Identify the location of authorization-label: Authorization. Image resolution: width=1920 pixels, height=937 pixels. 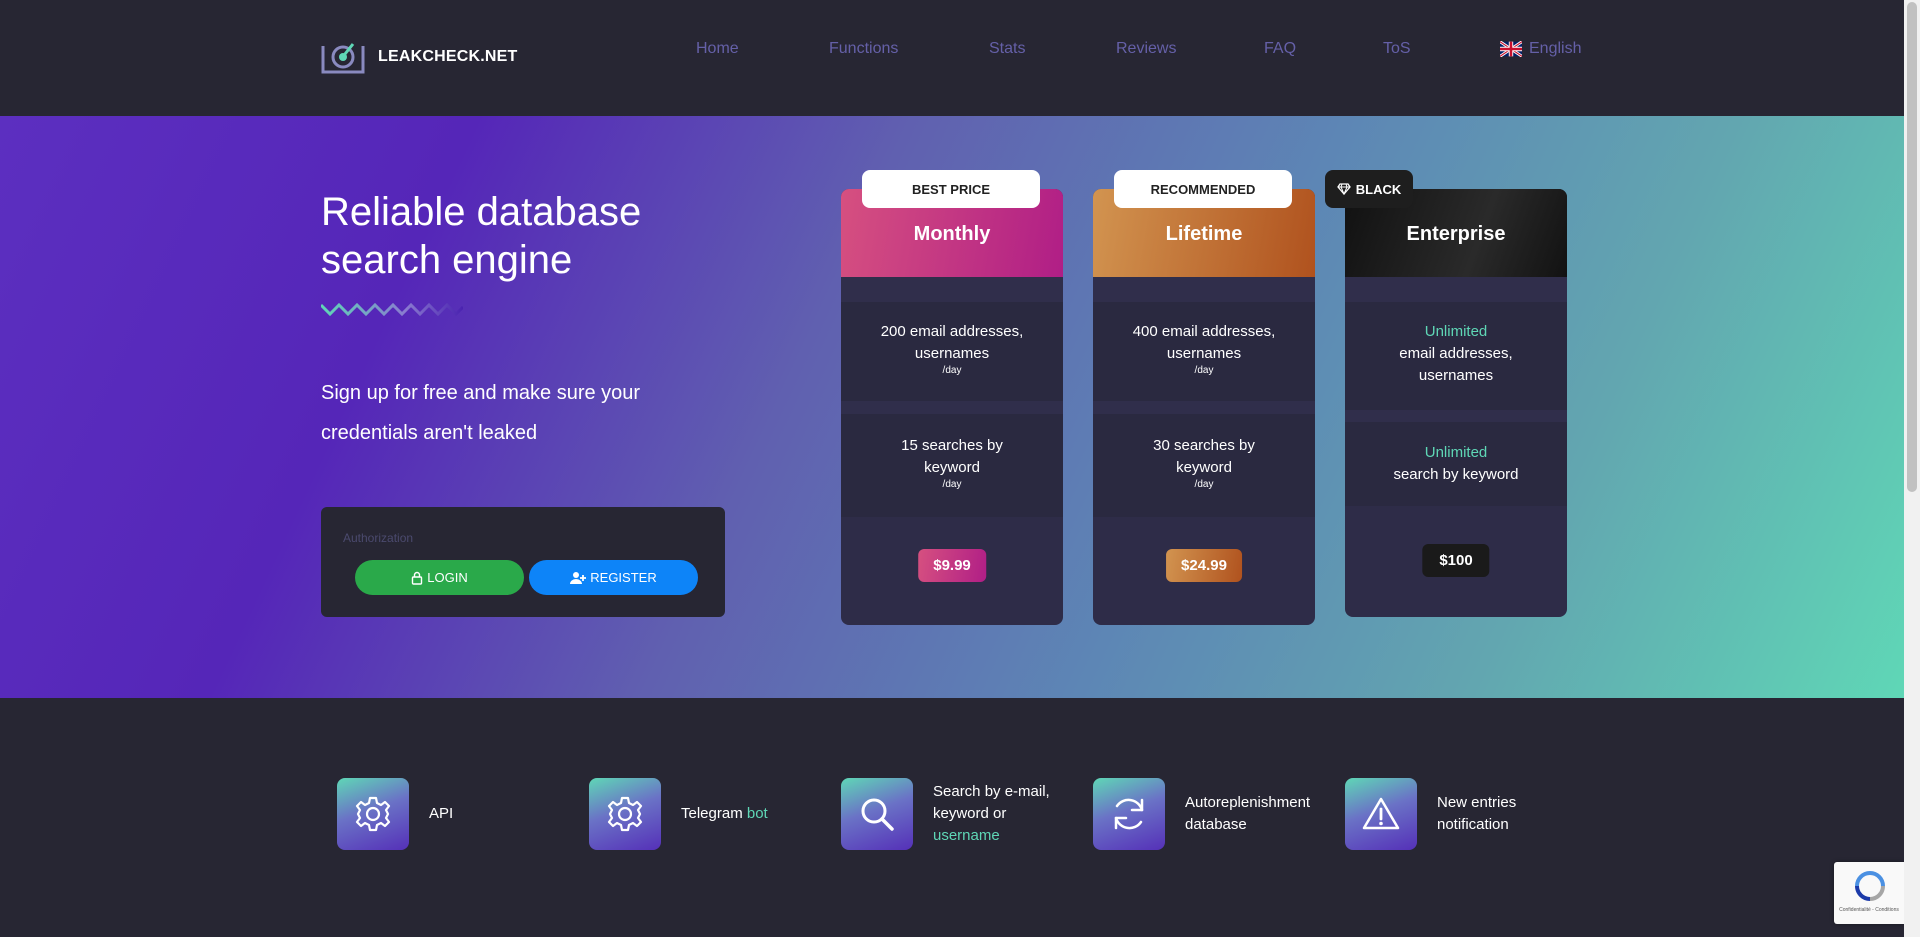
(378, 538).